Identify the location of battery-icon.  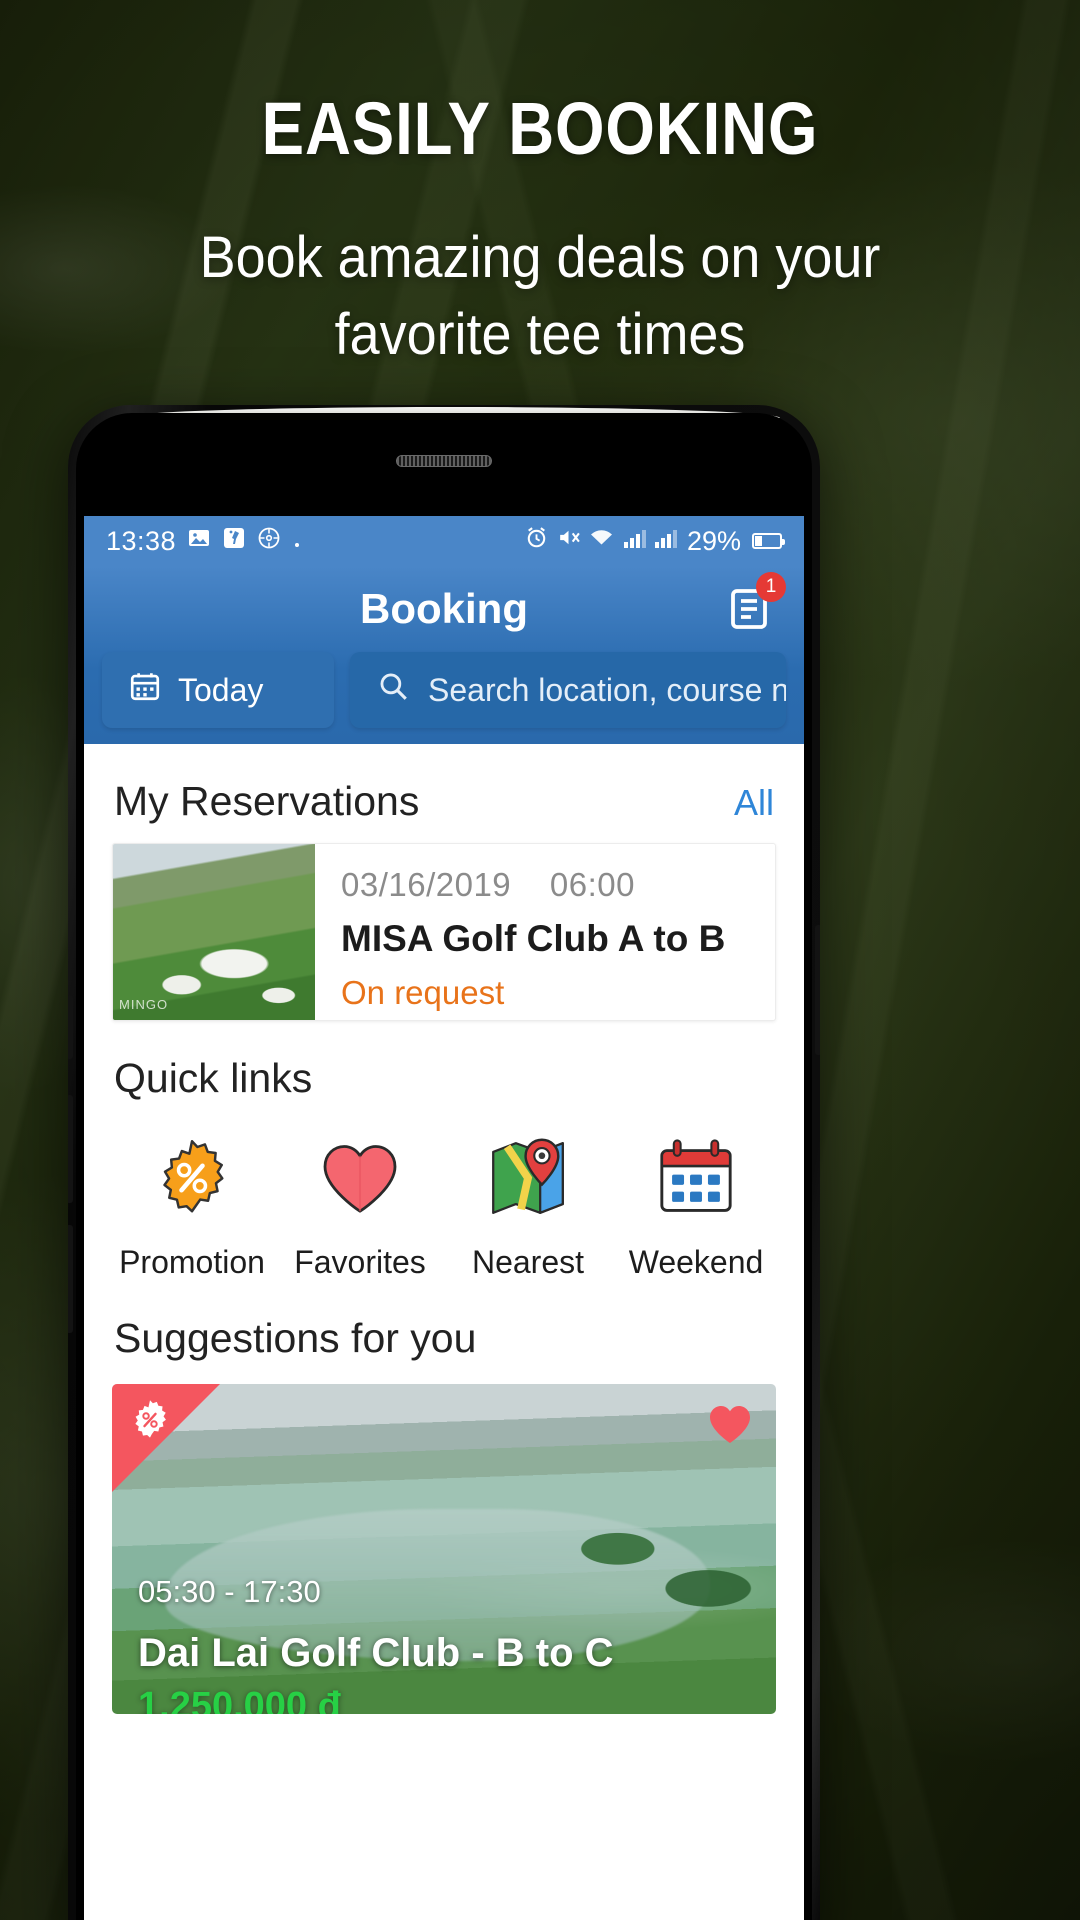
(768, 541).